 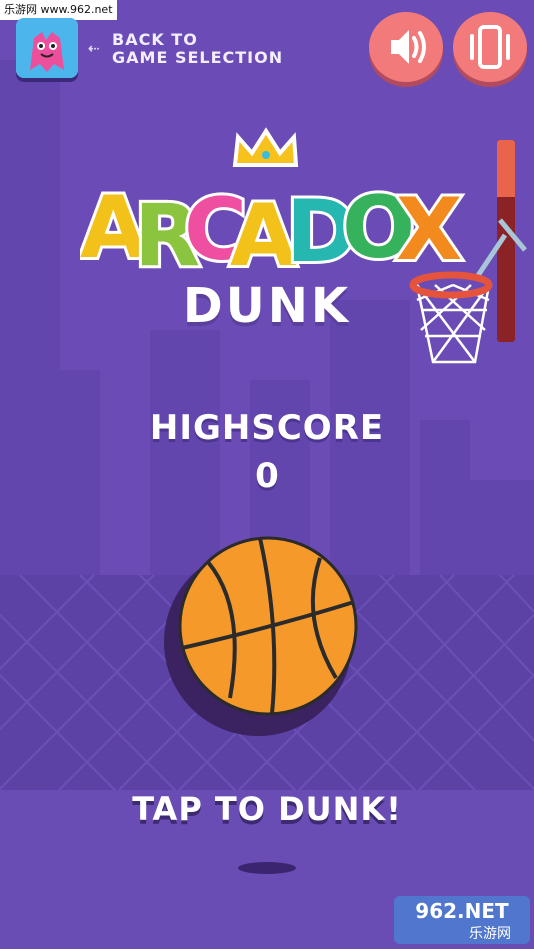 I want to click on basketball, so click(x=265, y=633).